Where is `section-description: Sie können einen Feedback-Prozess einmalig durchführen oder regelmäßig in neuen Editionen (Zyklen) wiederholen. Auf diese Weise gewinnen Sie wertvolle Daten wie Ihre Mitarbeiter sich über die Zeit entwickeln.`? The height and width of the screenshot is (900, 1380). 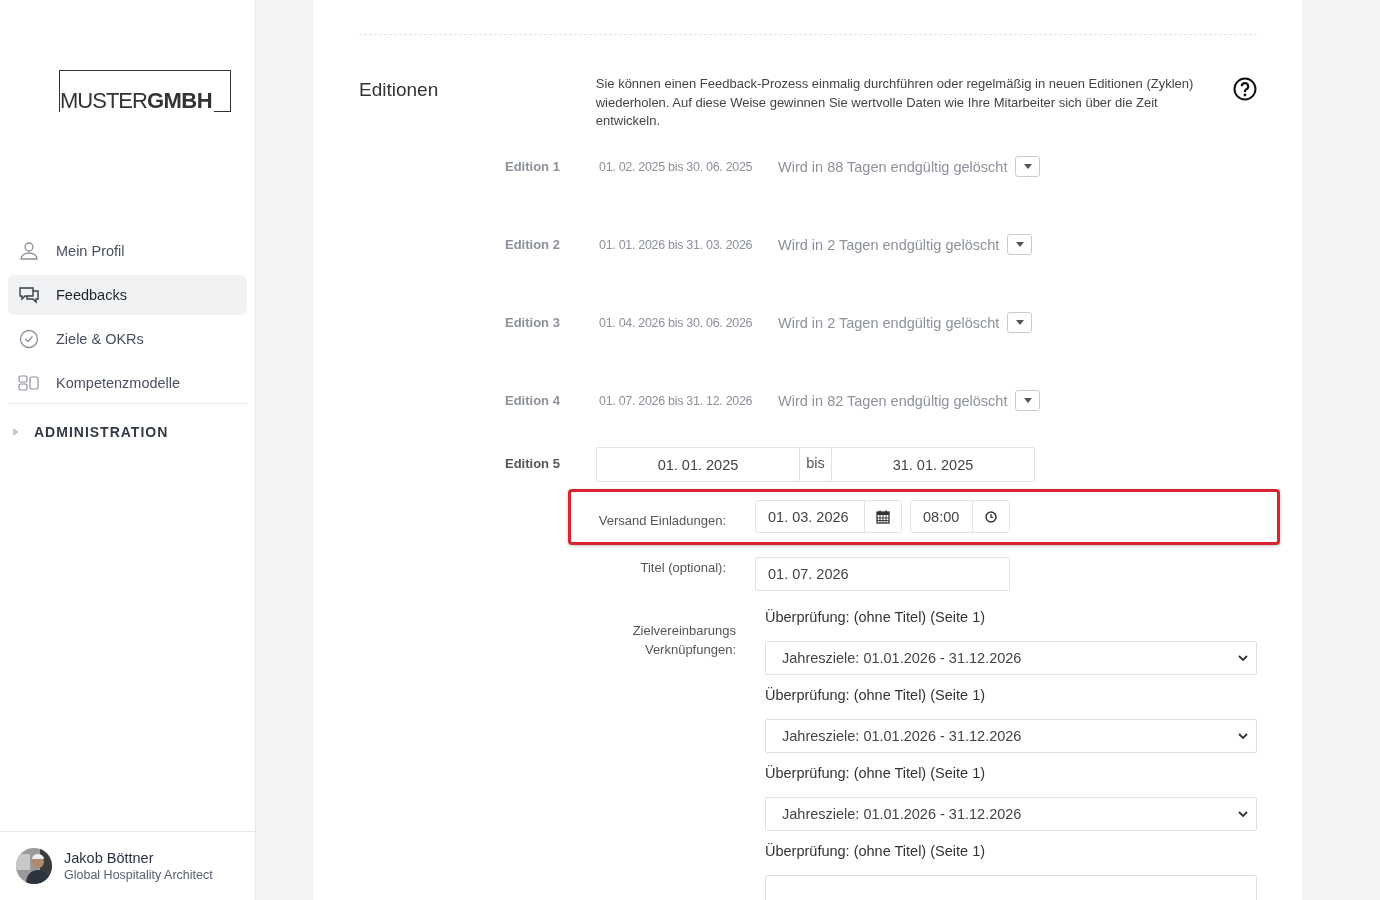 section-description: Sie können einen Feedback-Prozess einmalig durchführen oder regelmäßig in neuen Editionen (Zyklen) wiederholen. Auf diese Weise gewinnen Sie wertvolle Daten wie Ihre Mitarbeiter sich über die Zeit entwickeln. is located at coordinates (895, 102).